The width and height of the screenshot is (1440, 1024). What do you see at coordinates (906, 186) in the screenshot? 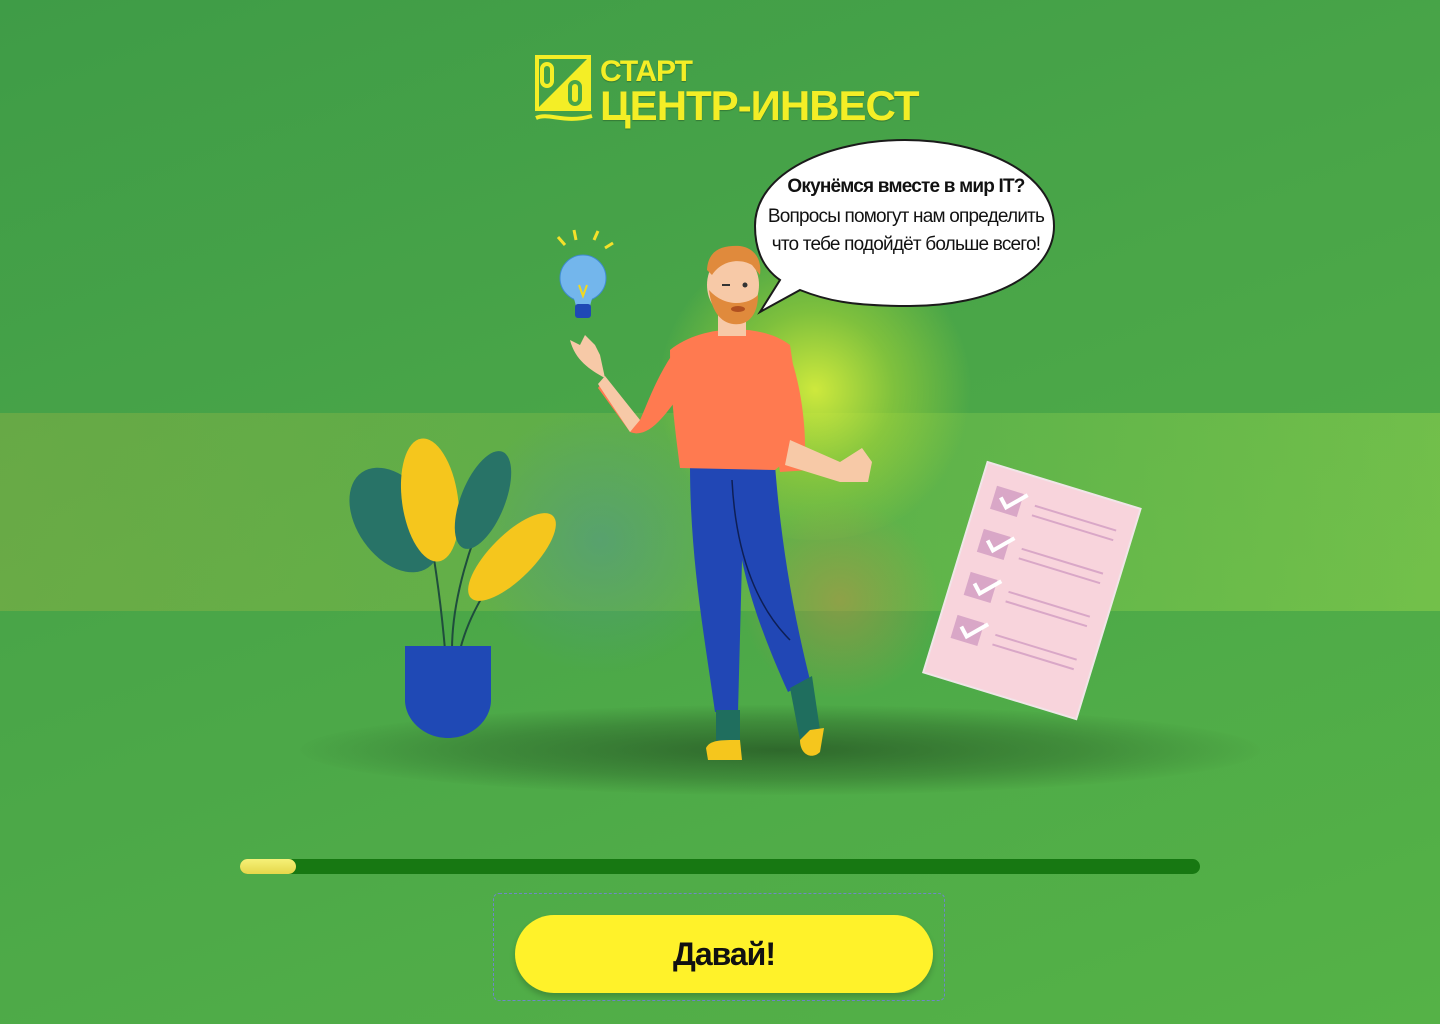
I see `speech-bubble-title: Окунёмся вместе в мир IT?` at bounding box center [906, 186].